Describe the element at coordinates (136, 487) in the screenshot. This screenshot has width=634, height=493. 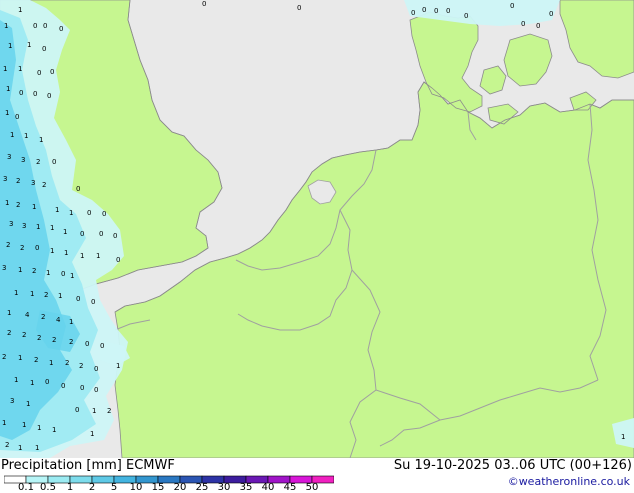
I see `color-scale-tick: 10` at that location.